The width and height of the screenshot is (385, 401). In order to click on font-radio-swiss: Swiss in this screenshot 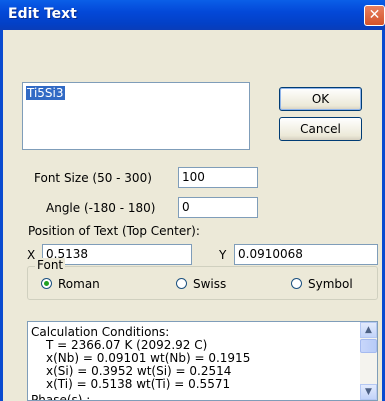, I will do `click(201, 284)`.